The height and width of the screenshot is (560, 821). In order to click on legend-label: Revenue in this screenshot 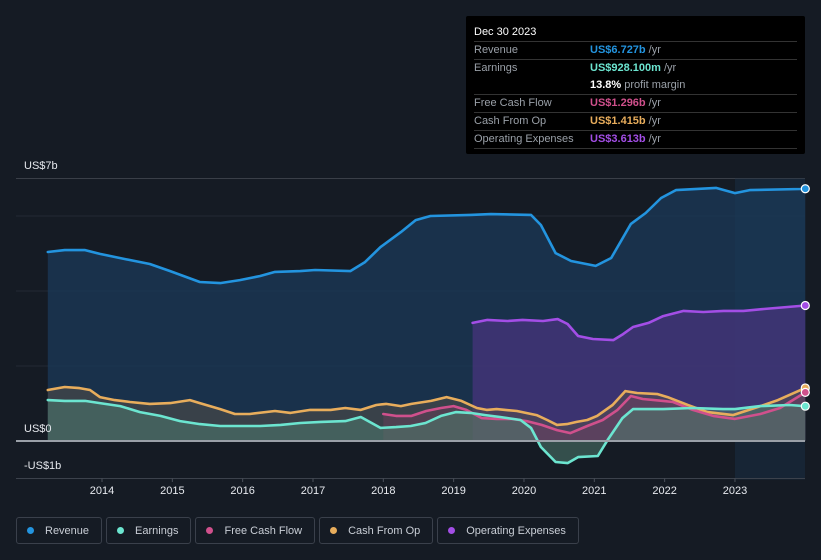, I will do `click(67, 530)`.